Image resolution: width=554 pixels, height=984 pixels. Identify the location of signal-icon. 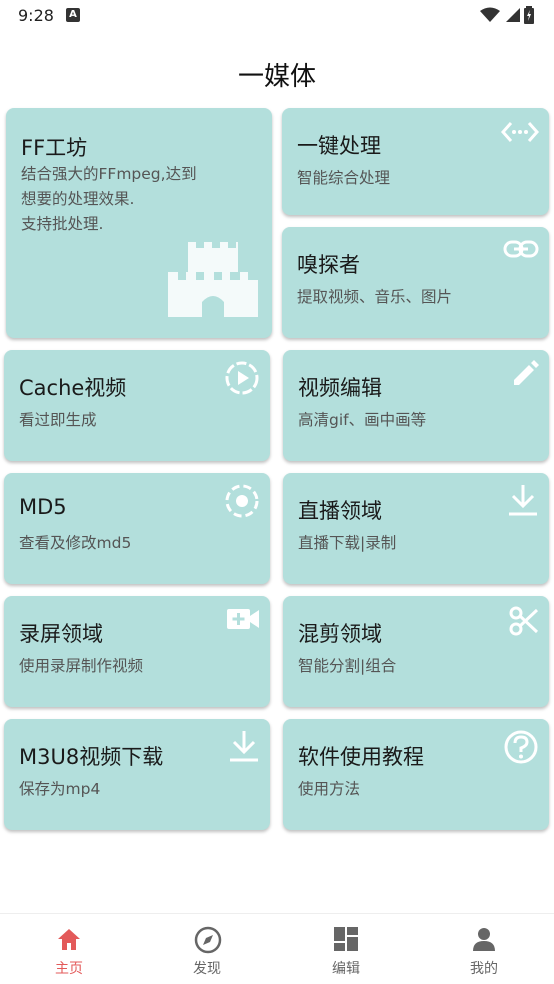
(513, 15).